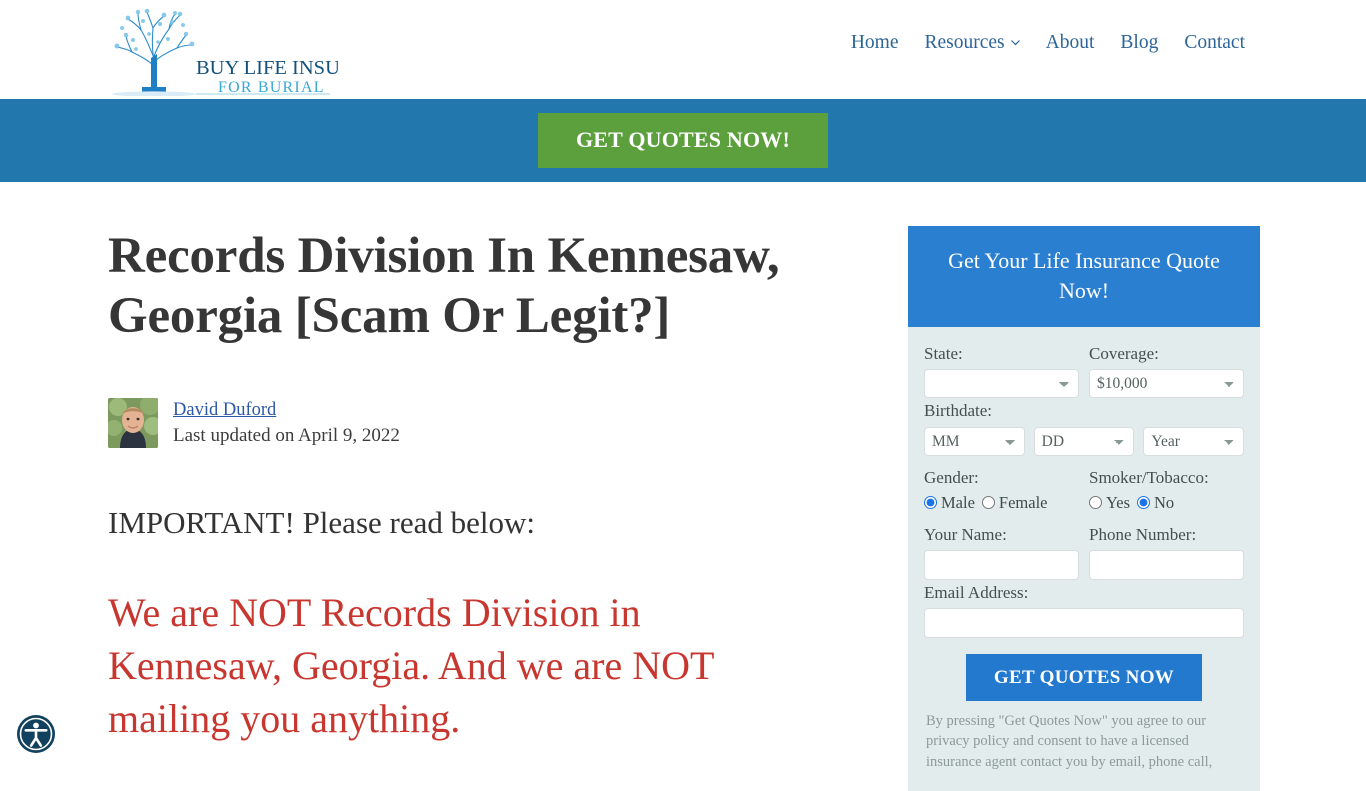  What do you see at coordinates (493, 523) in the screenshot?
I see `lead-heading: IMPORTANT! Please read below:` at bounding box center [493, 523].